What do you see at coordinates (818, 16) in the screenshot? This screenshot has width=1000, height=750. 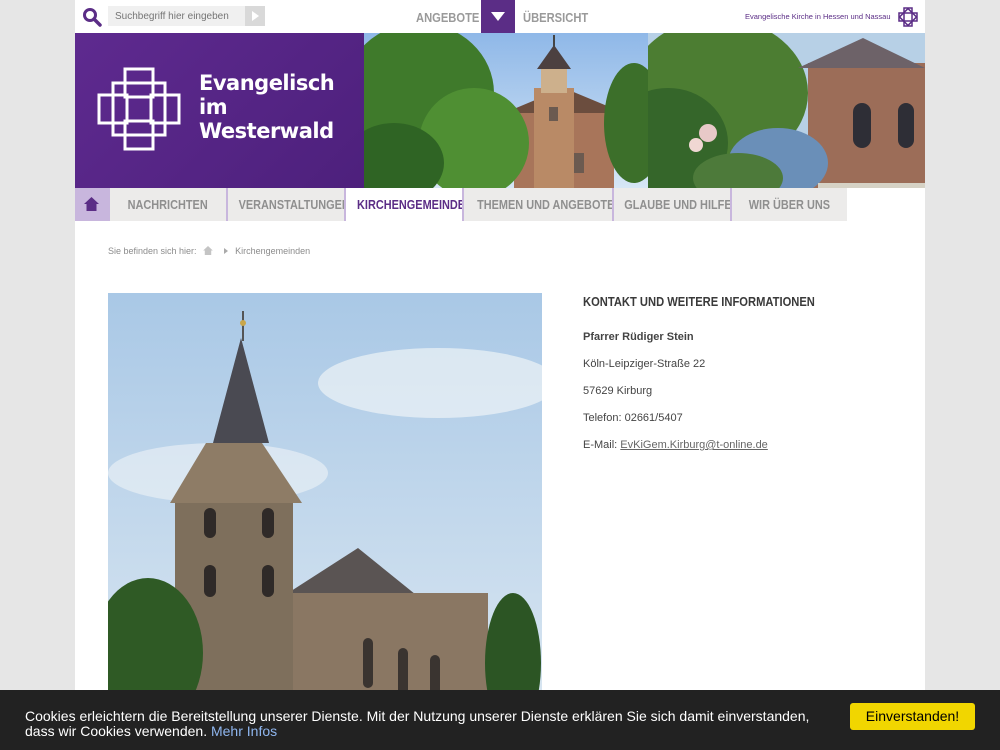 I see `ekhn-link: Evangelische Kirche in Hessen und Nassau` at bounding box center [818, 16].